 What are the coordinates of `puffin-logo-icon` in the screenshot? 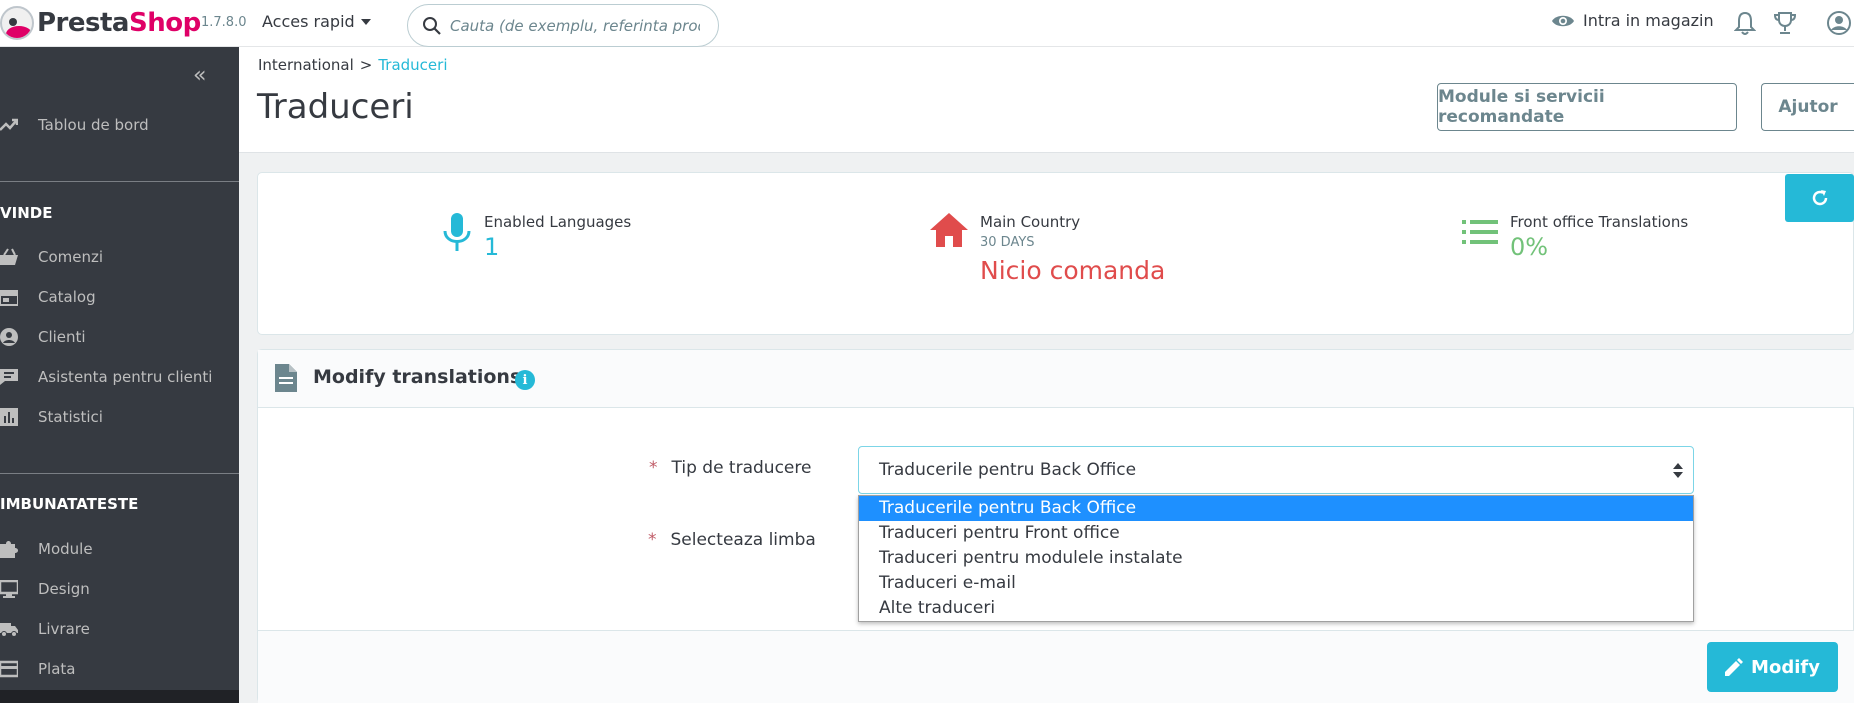 It's located at (17, 23).